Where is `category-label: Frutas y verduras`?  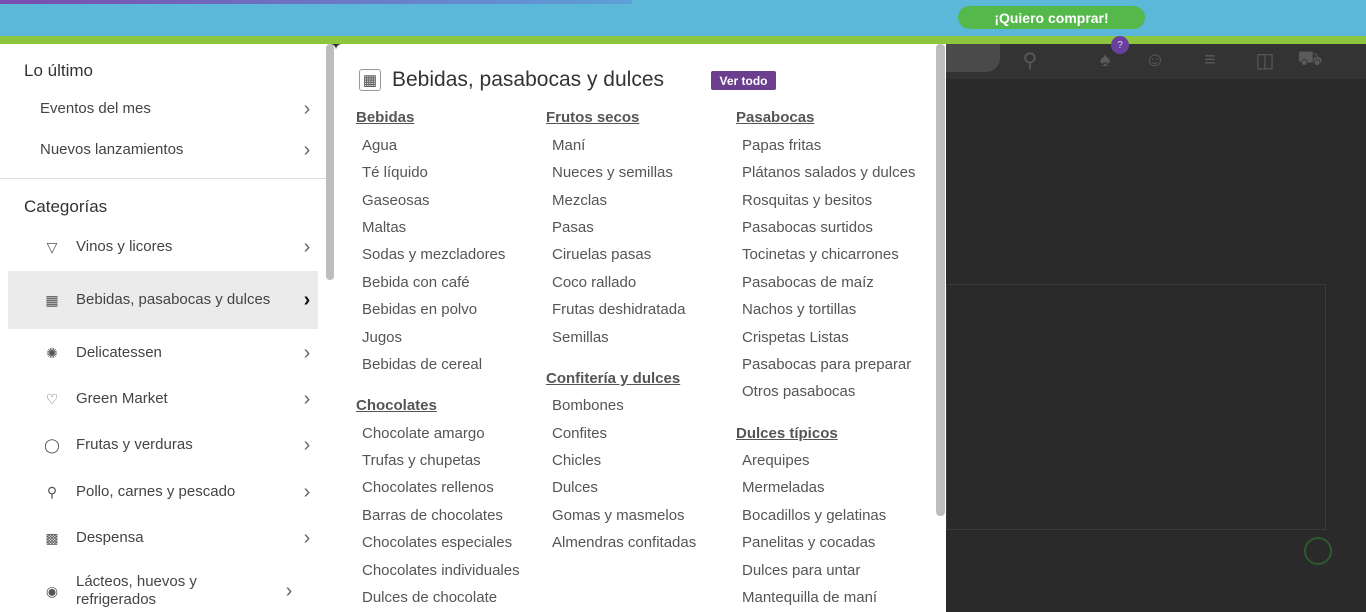
category-label: Frutas y verduras is located at coordinates (134, 444).